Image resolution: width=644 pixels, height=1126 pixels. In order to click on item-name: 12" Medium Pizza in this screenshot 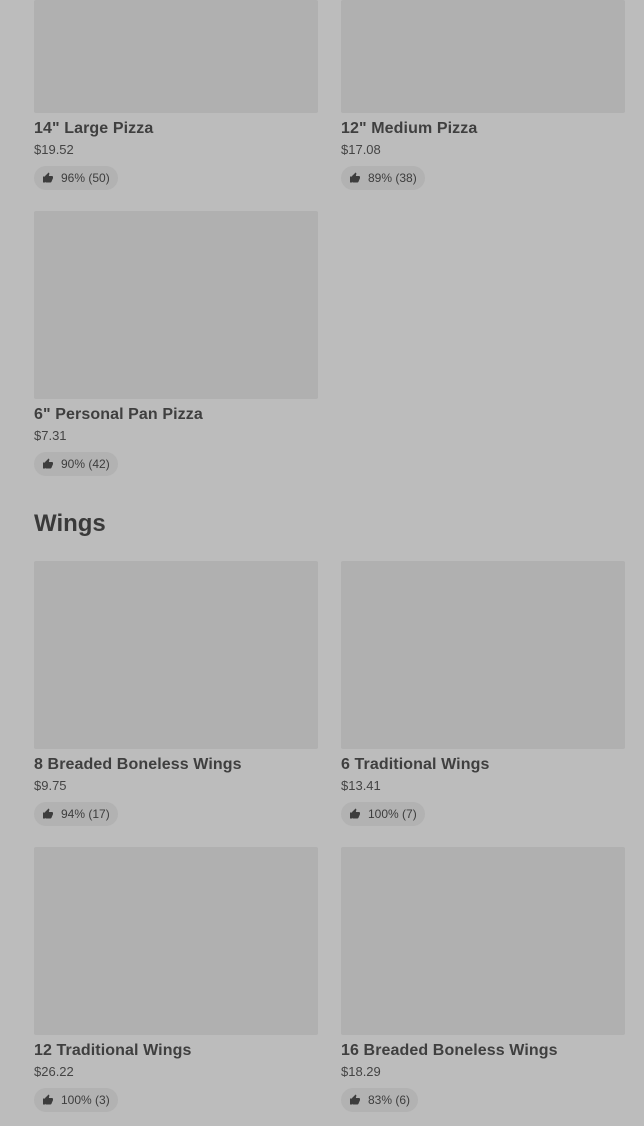, I will do `click(409, 128)`.